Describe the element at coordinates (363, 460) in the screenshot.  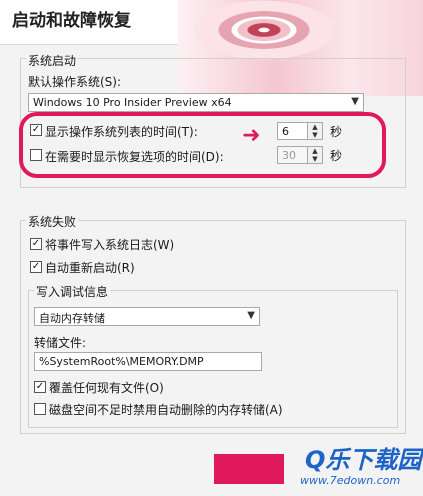
I see `watermark-brand: Q乐下载园` at that location.